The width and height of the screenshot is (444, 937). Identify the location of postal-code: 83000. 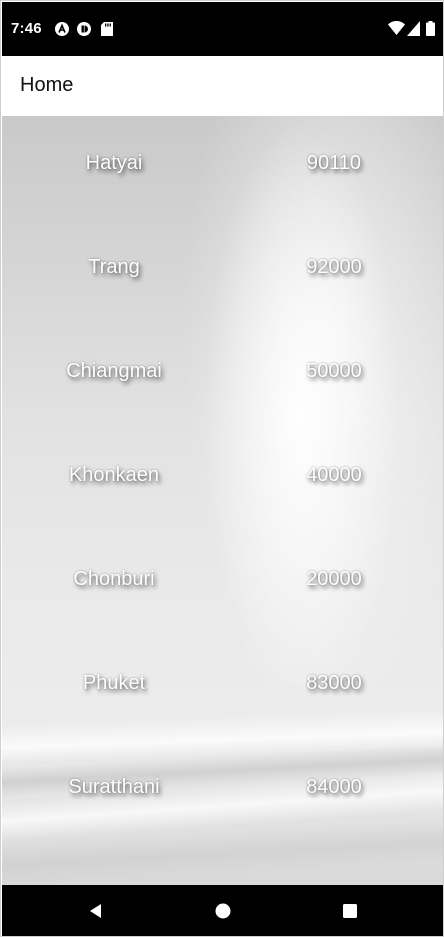
(334, 683).